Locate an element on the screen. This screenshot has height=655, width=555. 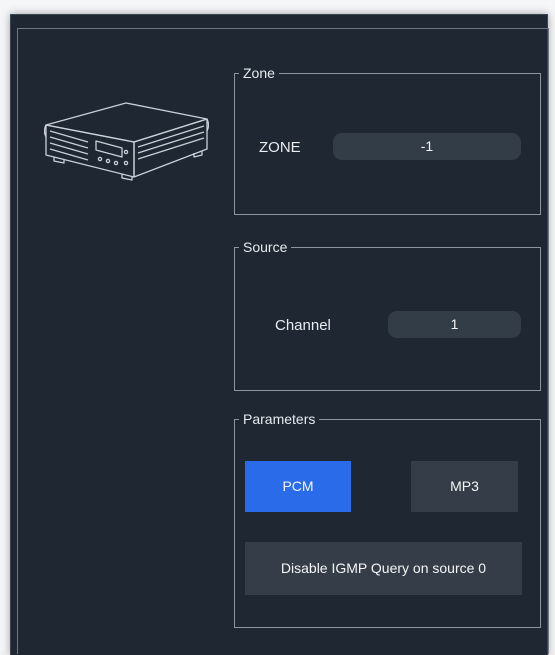
pcm-button: PCM is located at coordinates (298, 486).